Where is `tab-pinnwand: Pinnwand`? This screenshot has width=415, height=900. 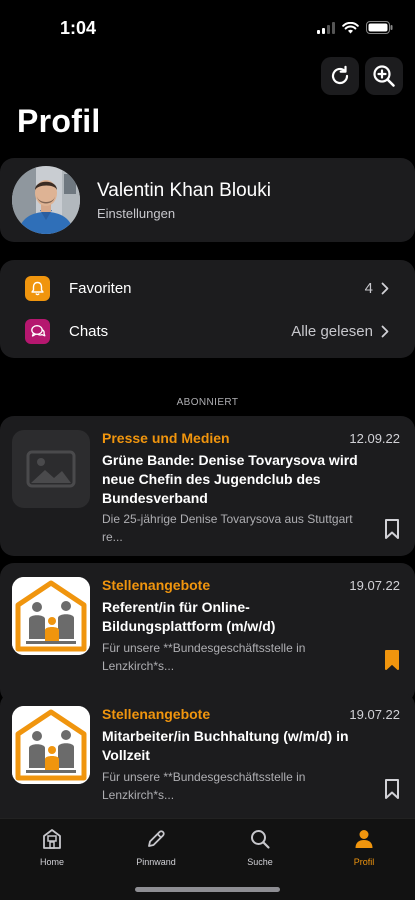
tab-pinnwand: Pinnwand is located at coordinates (156, 847).